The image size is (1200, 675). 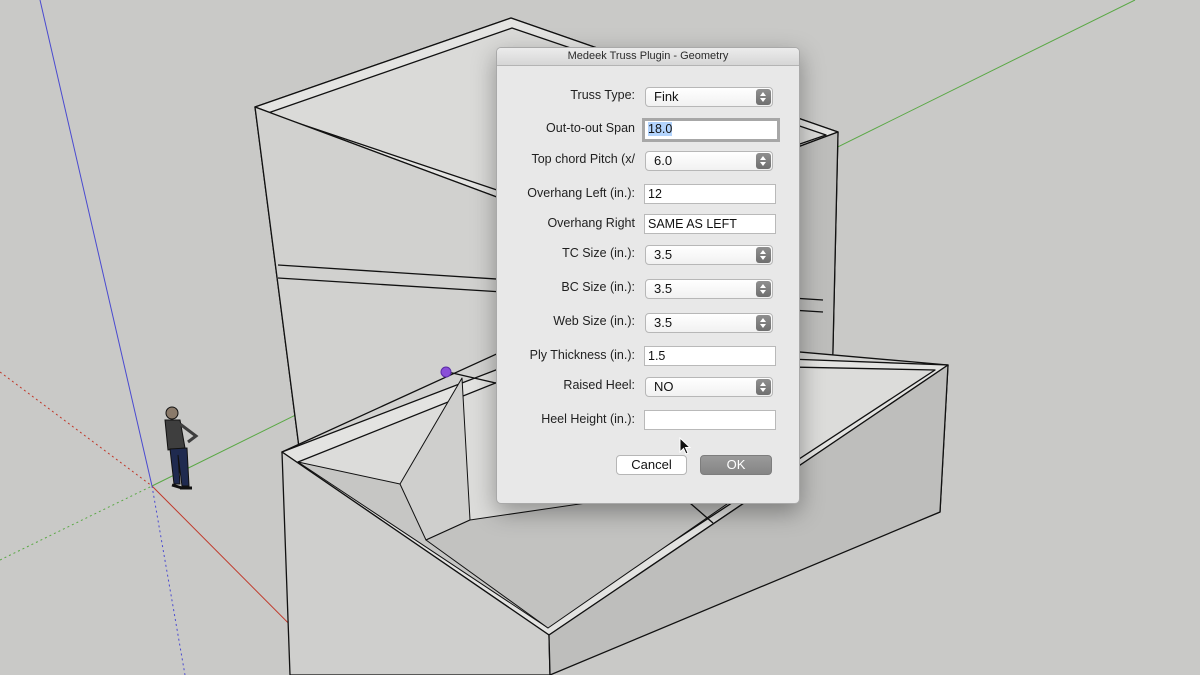 What do you see at coordinates (651, 465) in the screenshot?
I see `cancel-button: Cancel` at bounding box center [651, 465].